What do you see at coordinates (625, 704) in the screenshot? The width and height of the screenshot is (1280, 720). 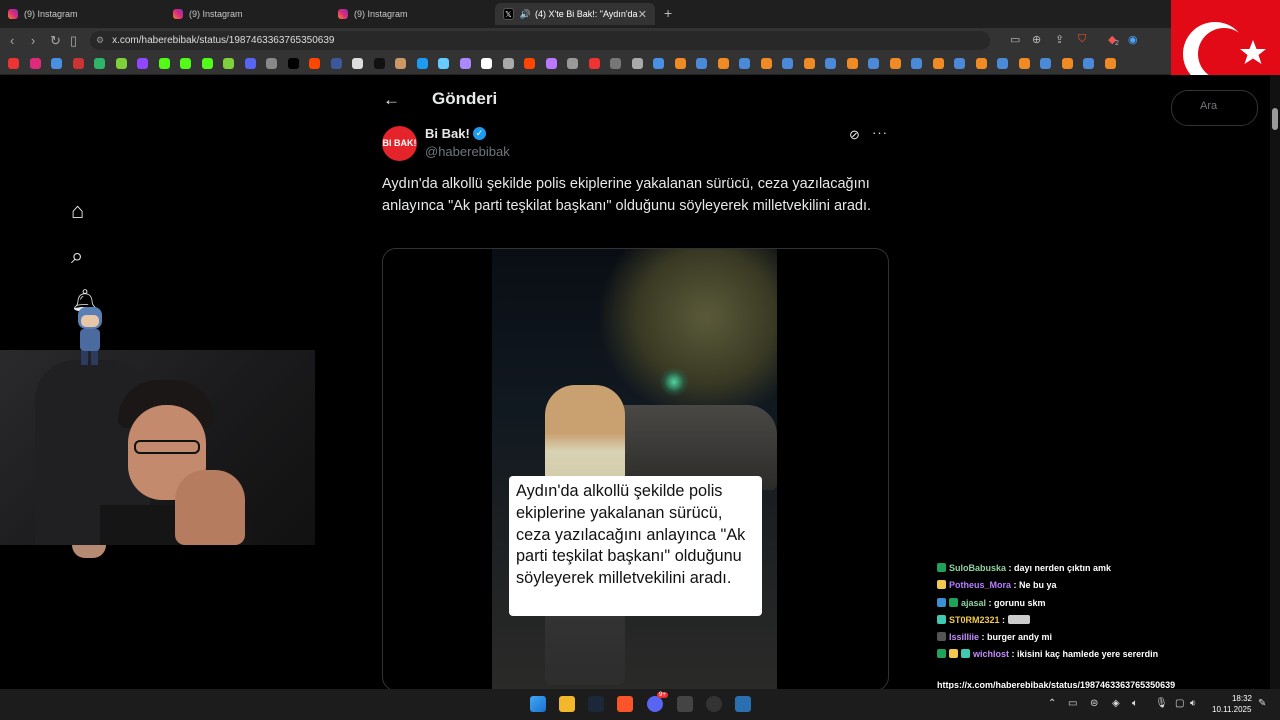 I see `brave-browser-icon` at bounding box center [625, 704].